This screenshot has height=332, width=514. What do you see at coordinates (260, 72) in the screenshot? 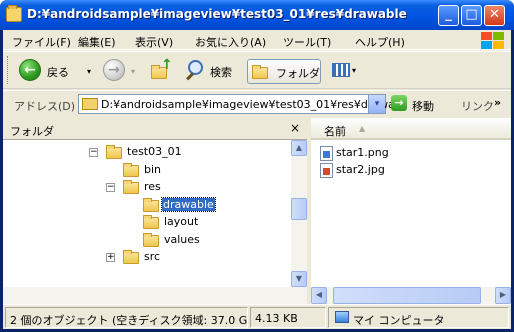
I see `folders-icon` at bounding box center [260, 72].